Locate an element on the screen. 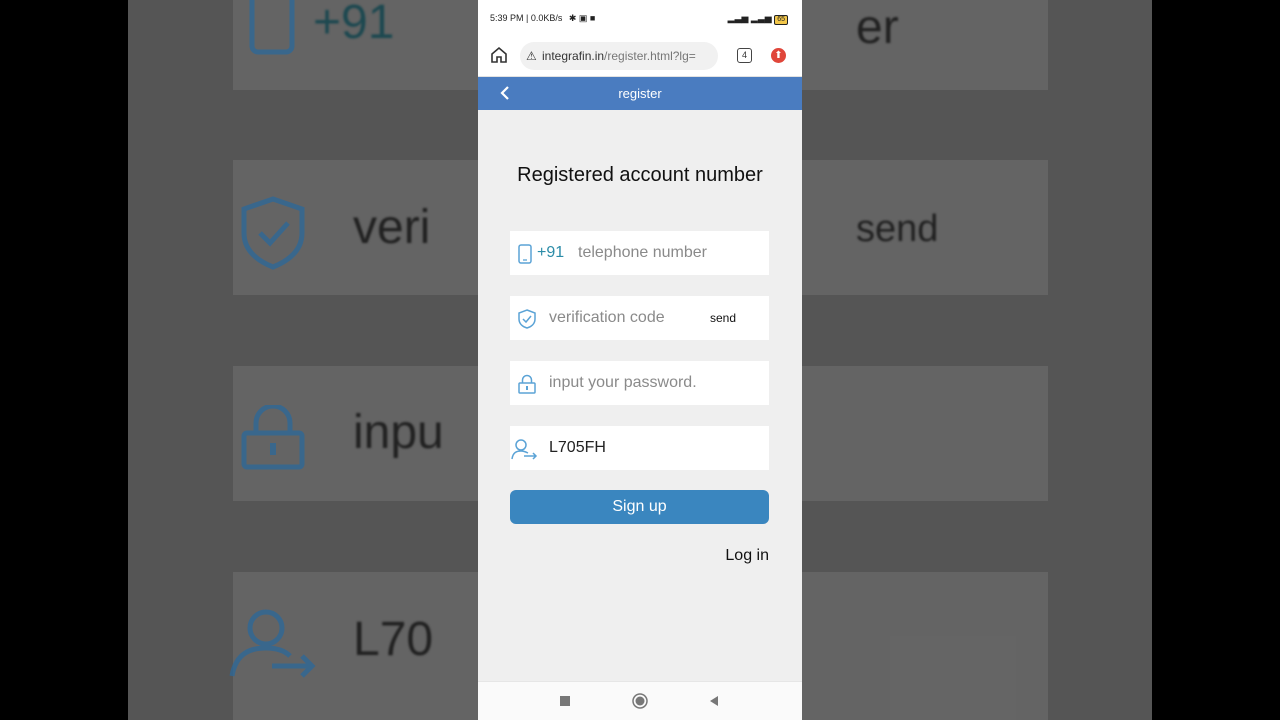 Image resolution: width=1280 pixels, height=720 pixels. password-field is located at coordinates (639, 383).